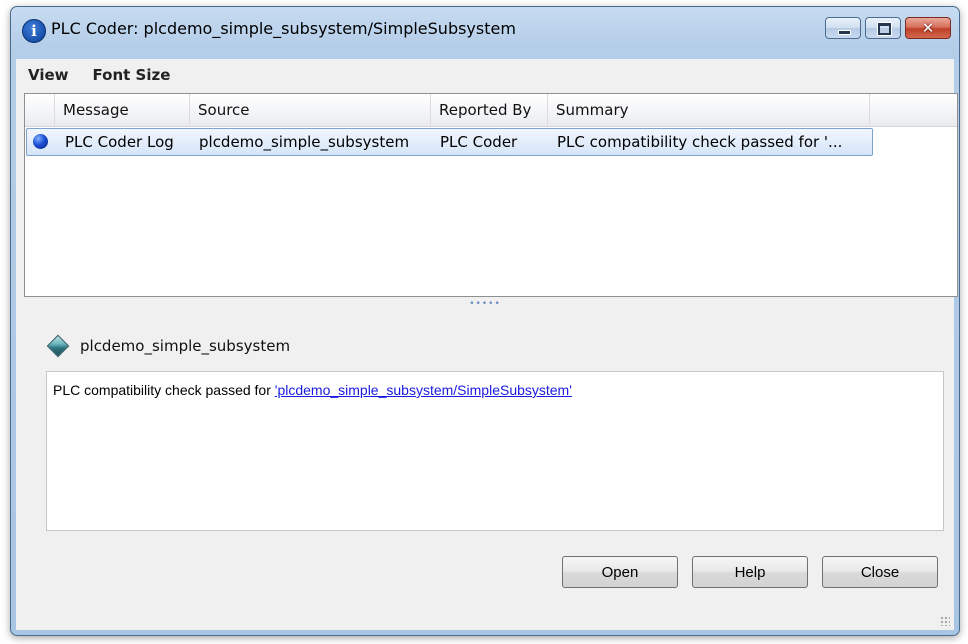 The height and width of the screenshot is (644, 968). I want to click on minimize-icon, so click(843, 28).